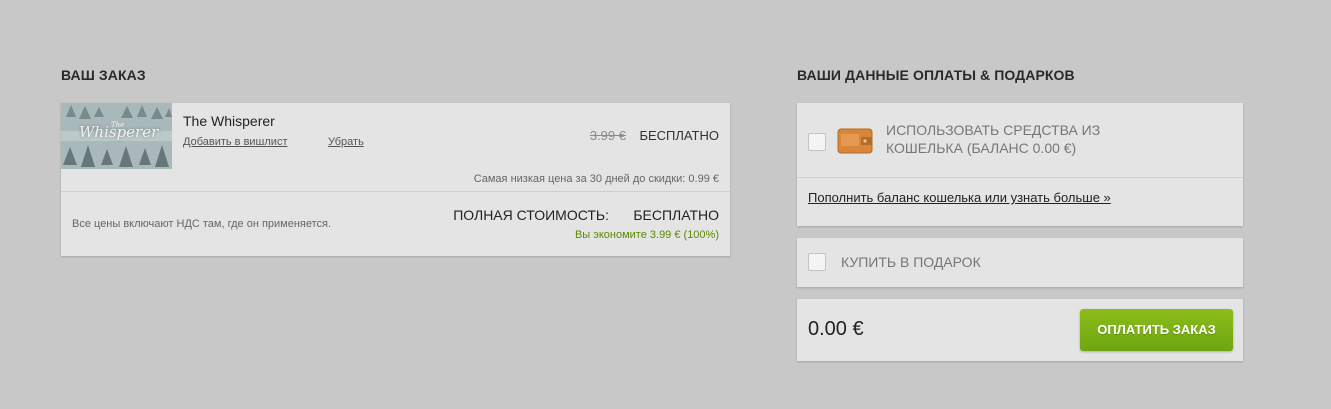  I want to click on gift-card: КУПИТЬ В ПОДАРОК, so click(1020, 262).